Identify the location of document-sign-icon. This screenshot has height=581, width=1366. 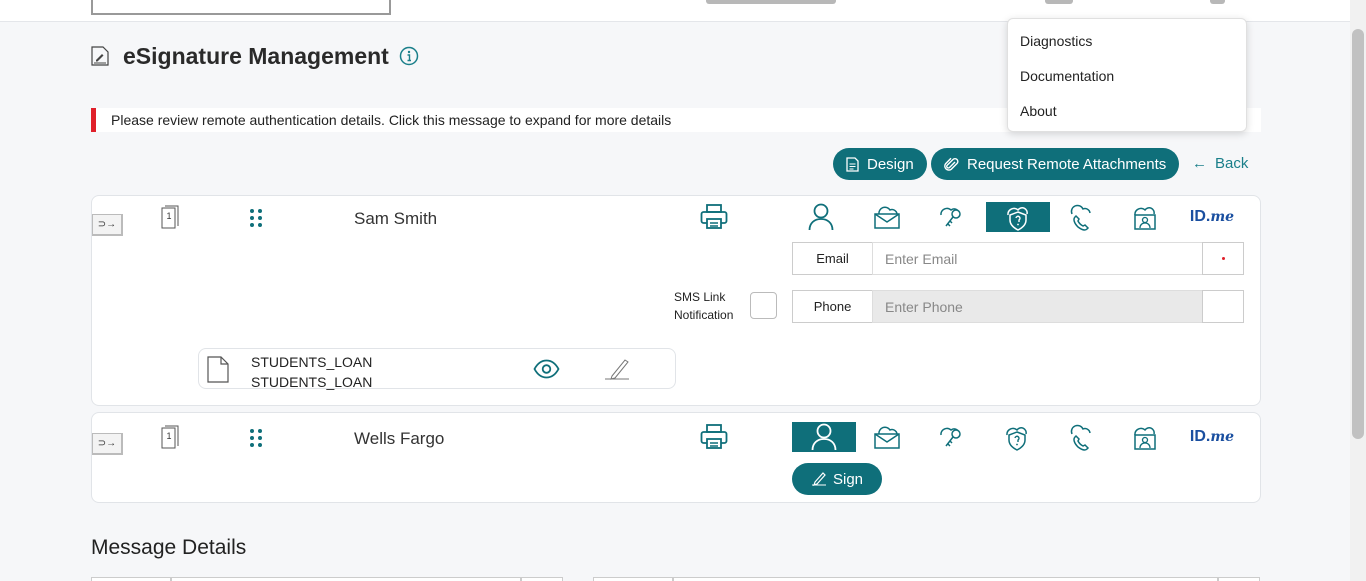
(100, 56).